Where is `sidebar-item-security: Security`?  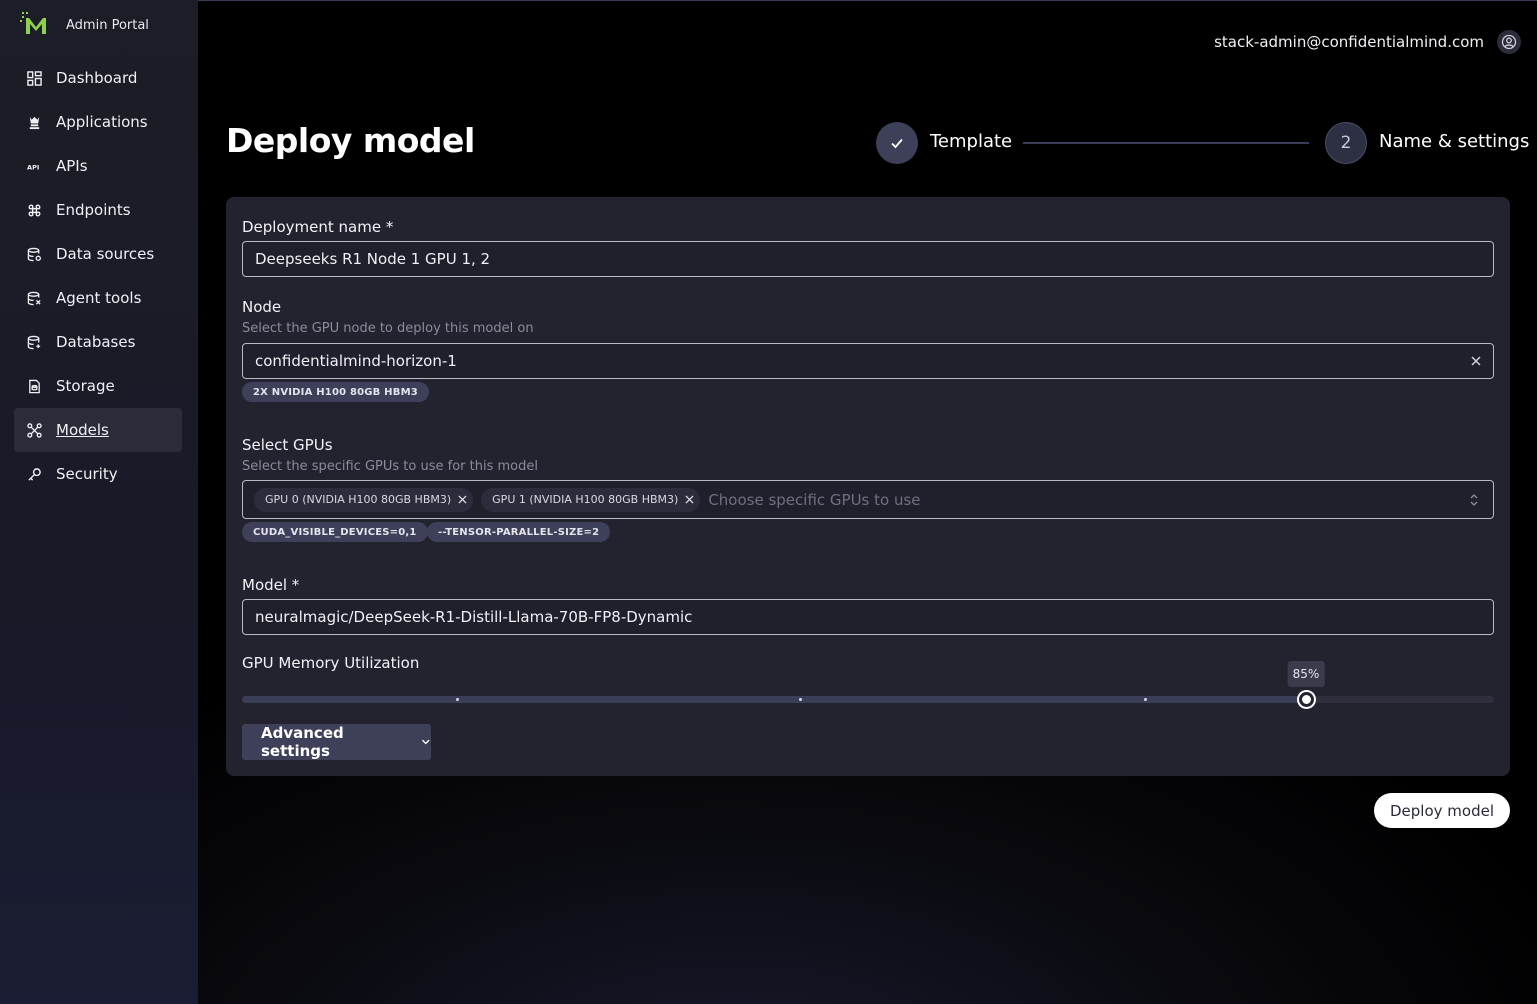 sidebar-item-security: Security is located at coordinates (98, 474).